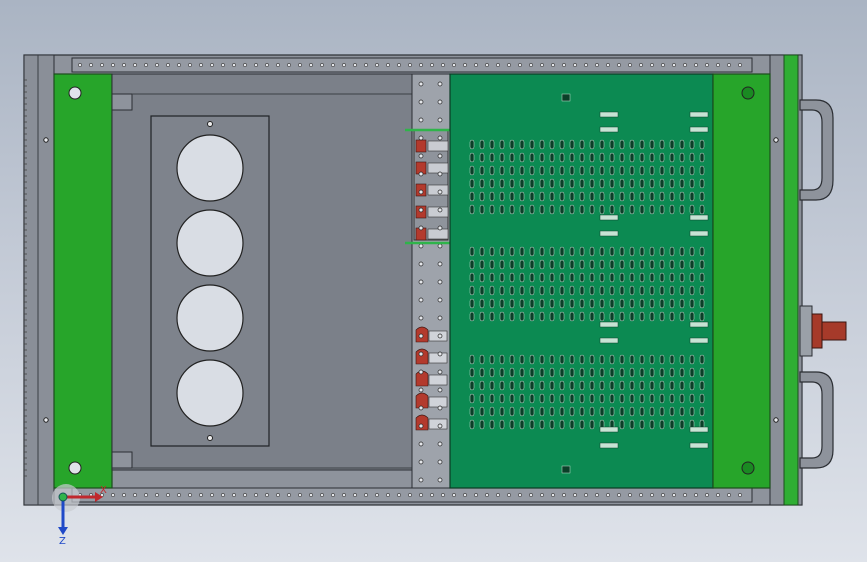 This screenshot has height=562, width=867. Describe the element at coordinates (806, 331) in the screenshot. I see `knob-base` at that location.